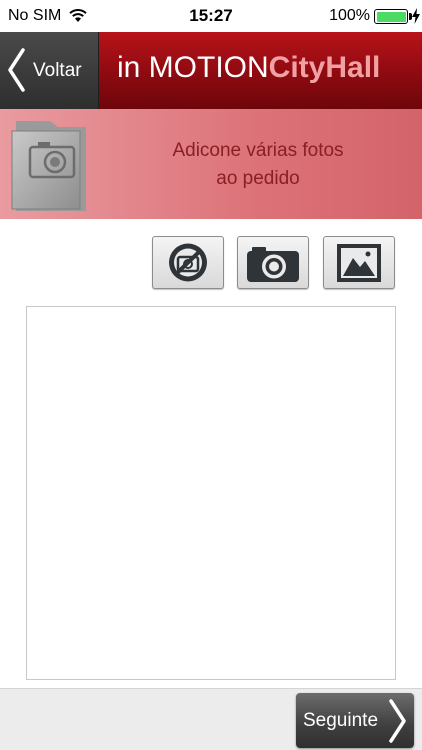  Describe the element at coordinates (258, 178) in the screenshot. I see `banner-line-2: ao pedido` at that location.